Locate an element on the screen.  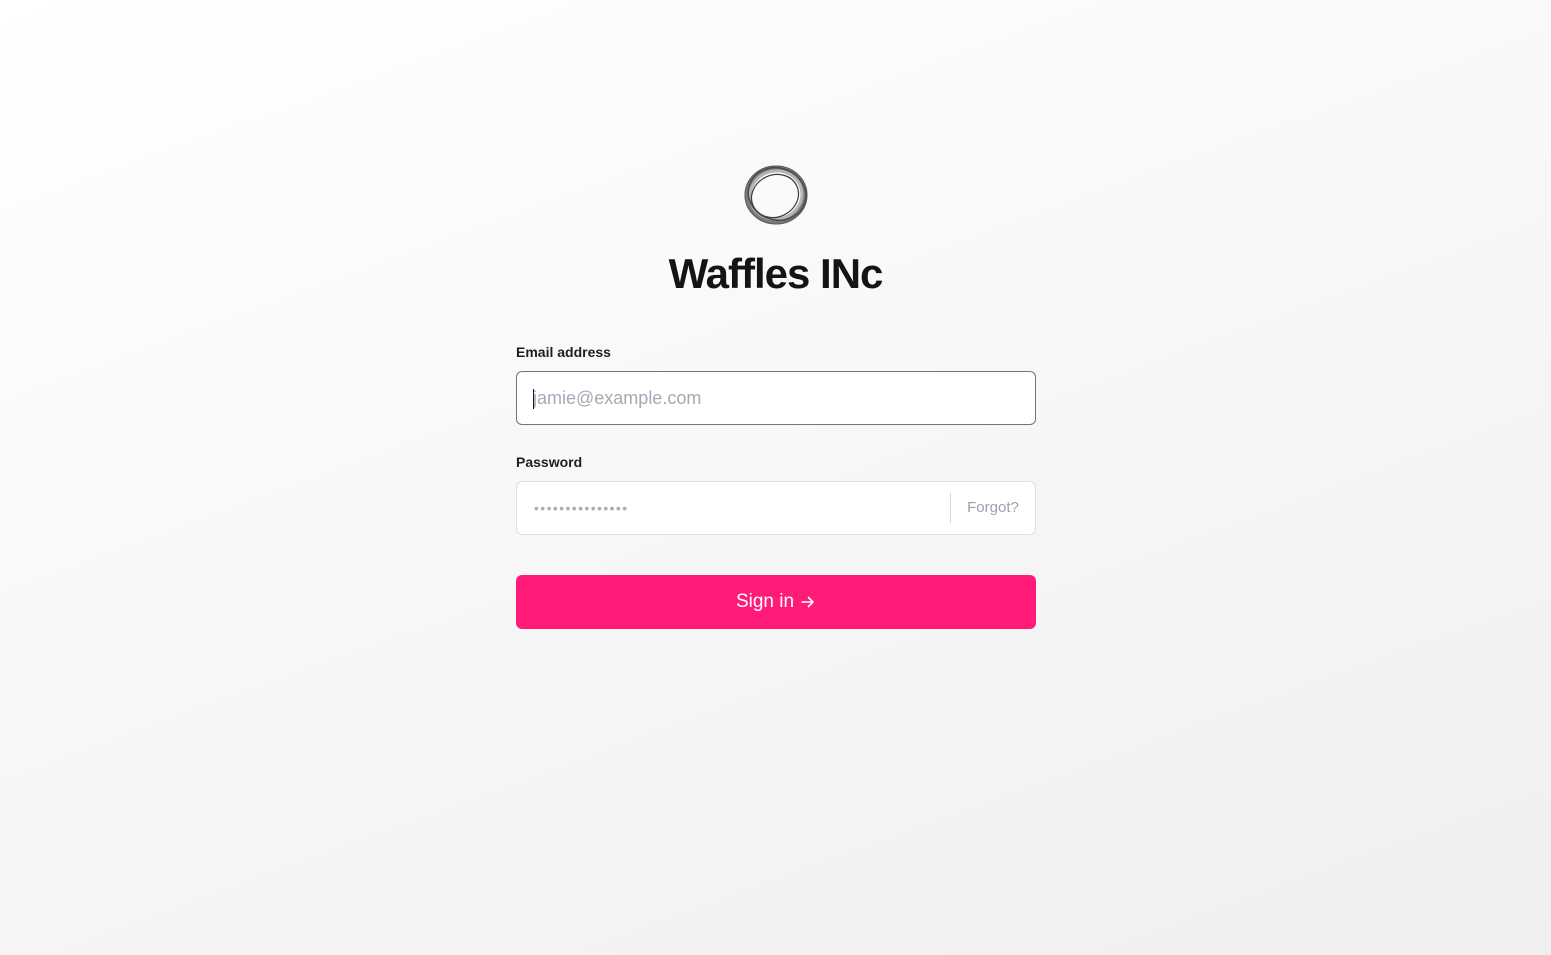
sign-in-label: Sign in is located at coordinates (765, 601).